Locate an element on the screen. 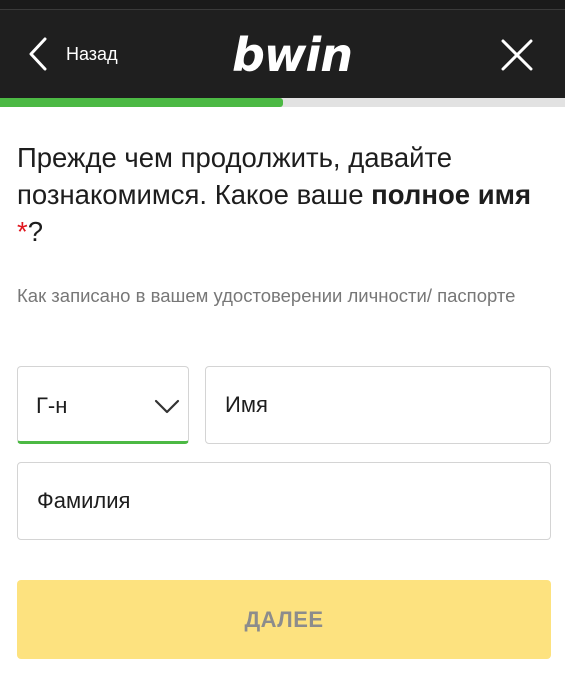 The image size is (565, 686). progress-bar is located at coordinates (282, 102).